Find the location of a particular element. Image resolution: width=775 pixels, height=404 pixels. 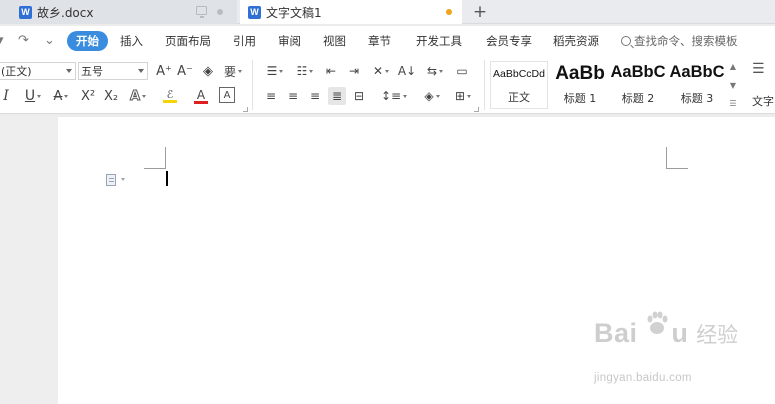

new-tab-plus-icon: + is located at coordinates (480, 12).